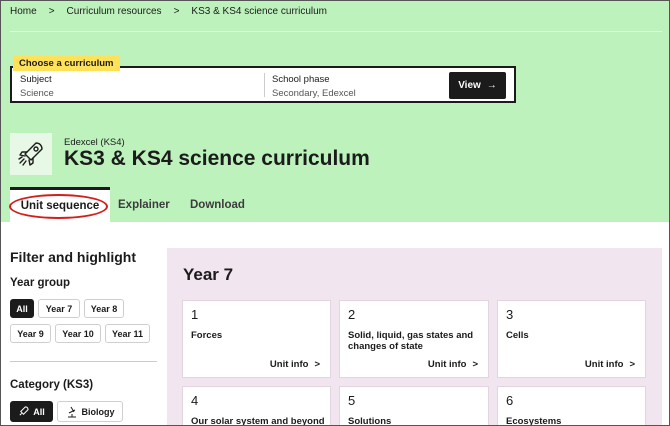  I want to click on tab-unit-sequence: Unit sequence, so click(60, 204).